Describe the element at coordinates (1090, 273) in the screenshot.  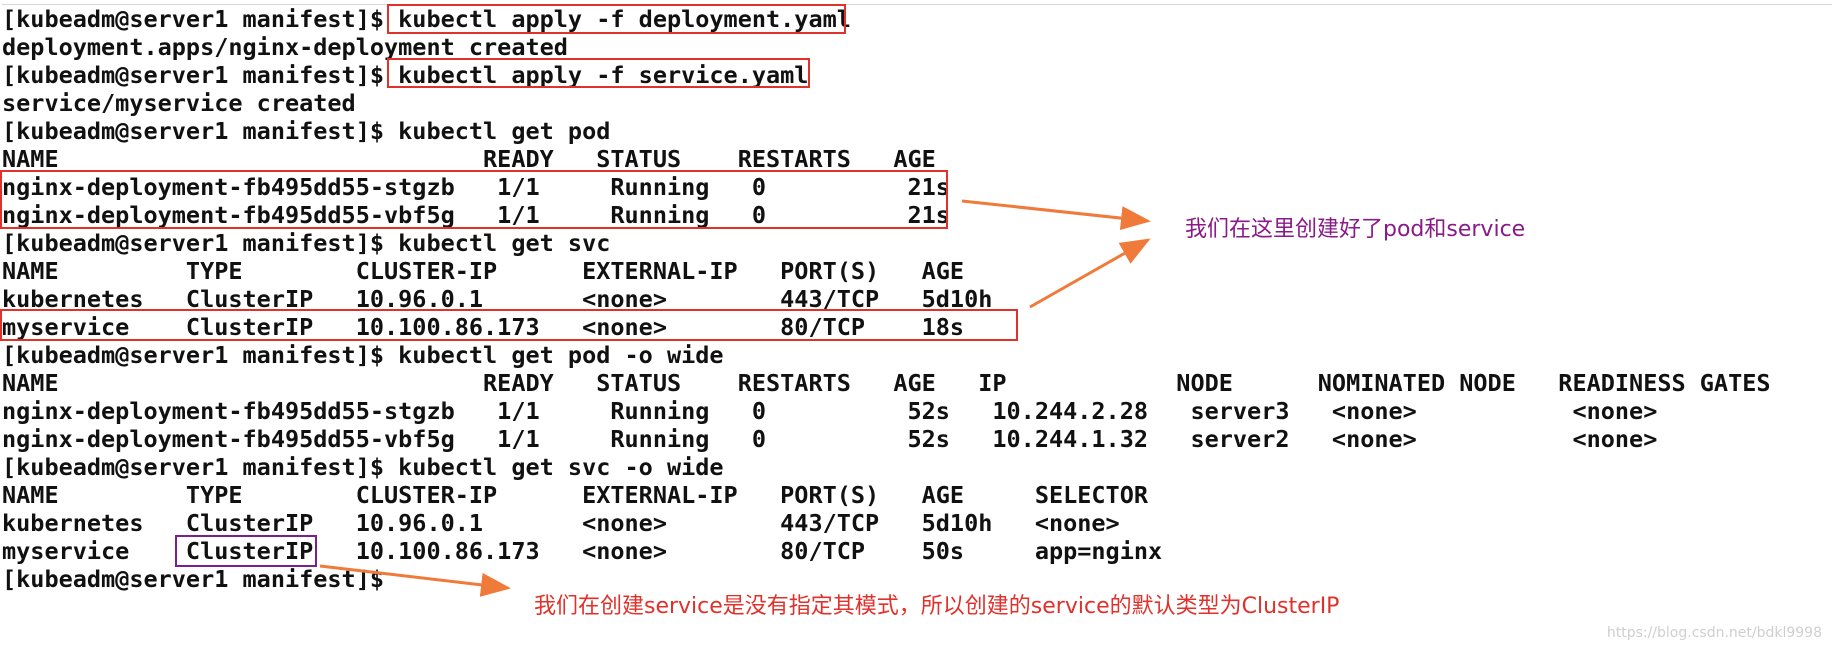
I see `arrow-to-service` at that location.